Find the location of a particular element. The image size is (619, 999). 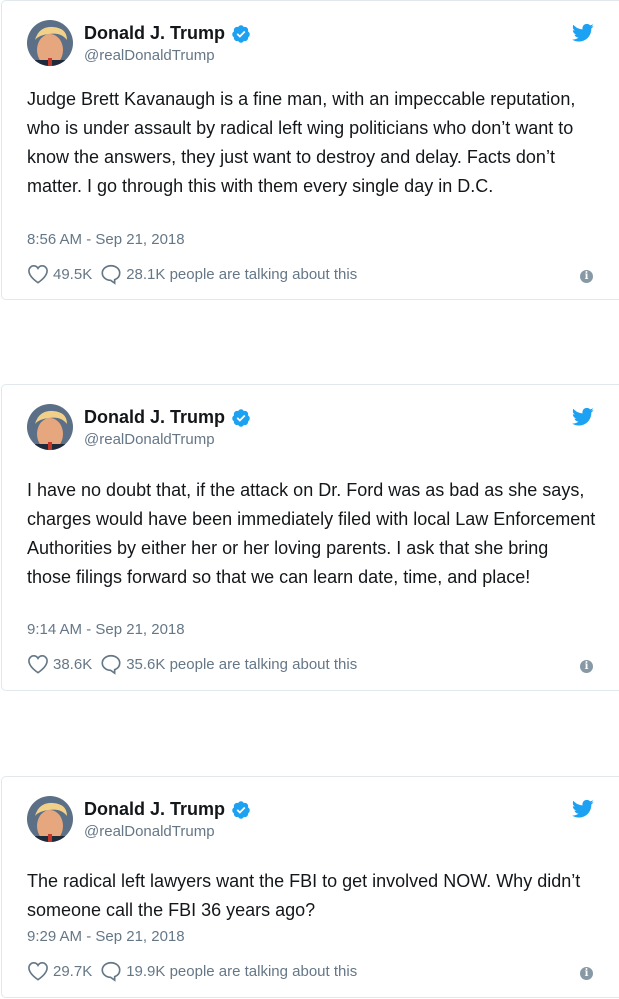

like-count: 38.6K is located at coordinates (73, 664).